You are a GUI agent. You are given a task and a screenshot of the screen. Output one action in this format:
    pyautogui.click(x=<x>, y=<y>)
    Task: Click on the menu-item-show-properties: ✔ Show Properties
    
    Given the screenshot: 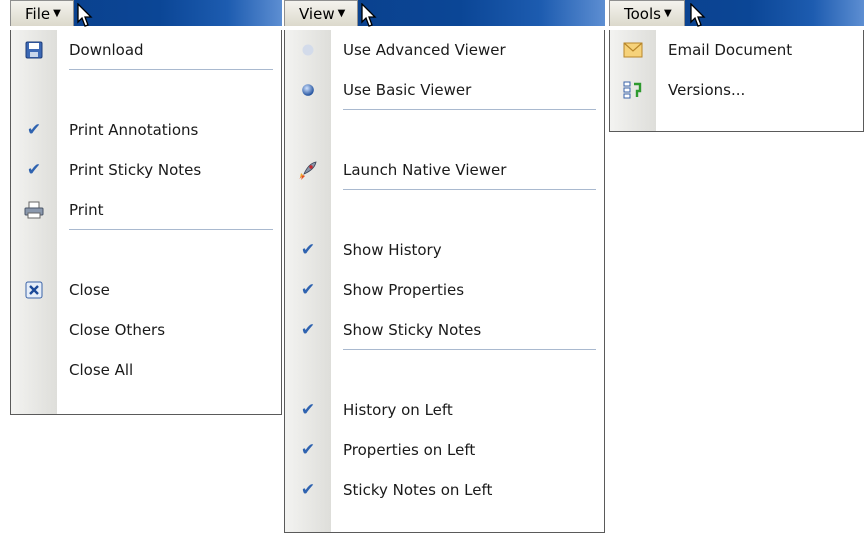 What is the action you would take?
    pyautogui.click(x=444, y=290)
    